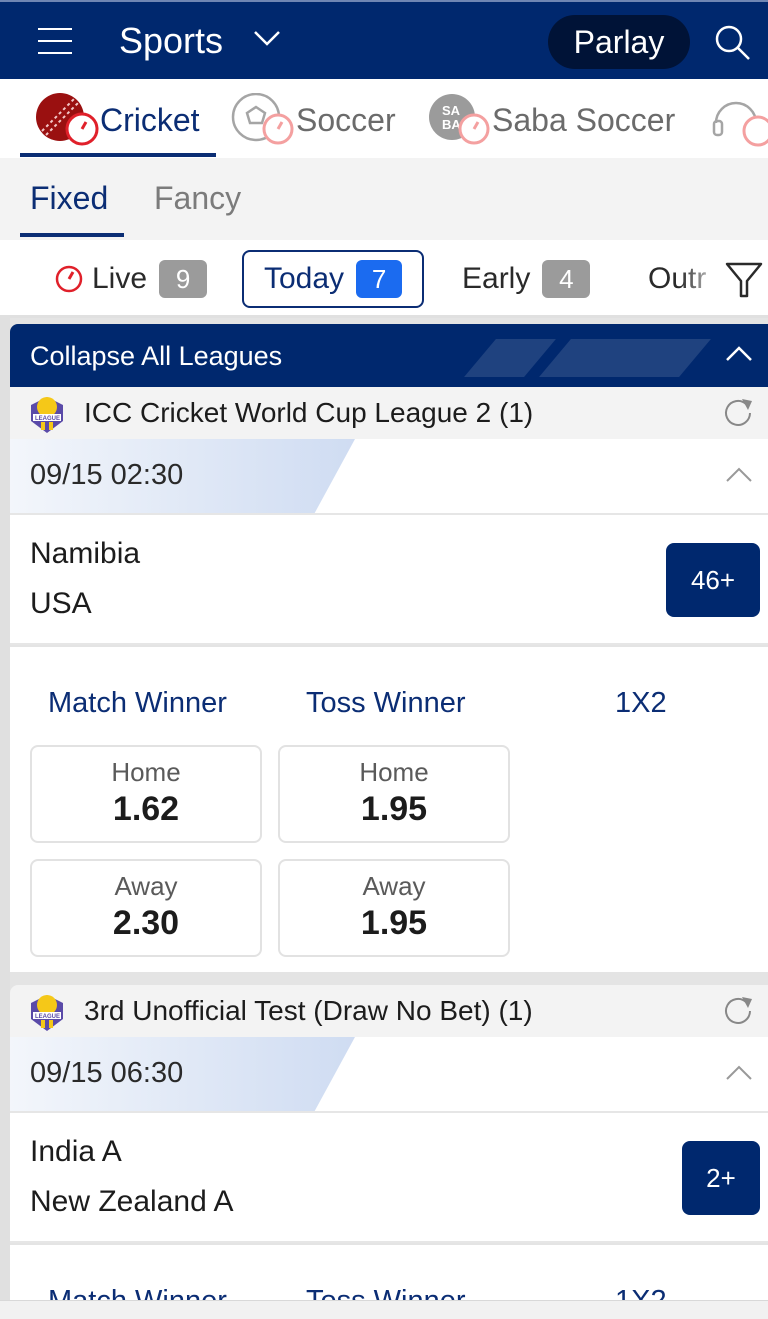 The height and width of the screenshot is (1319, 768). Describe the element at coordinates (197, 198) in the screenshot. I see `tab-fancy: Fancy` at that location.